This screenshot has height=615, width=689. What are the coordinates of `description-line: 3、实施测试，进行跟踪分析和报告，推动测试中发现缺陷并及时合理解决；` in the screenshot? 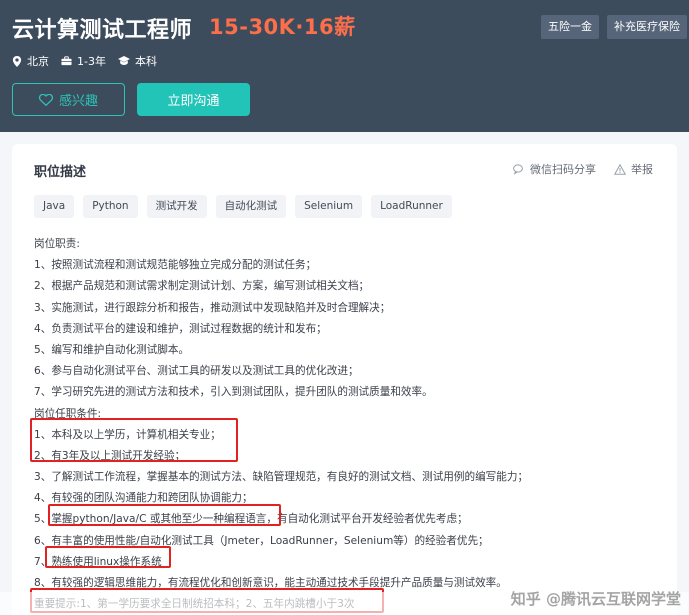 It's located at (212, 307).